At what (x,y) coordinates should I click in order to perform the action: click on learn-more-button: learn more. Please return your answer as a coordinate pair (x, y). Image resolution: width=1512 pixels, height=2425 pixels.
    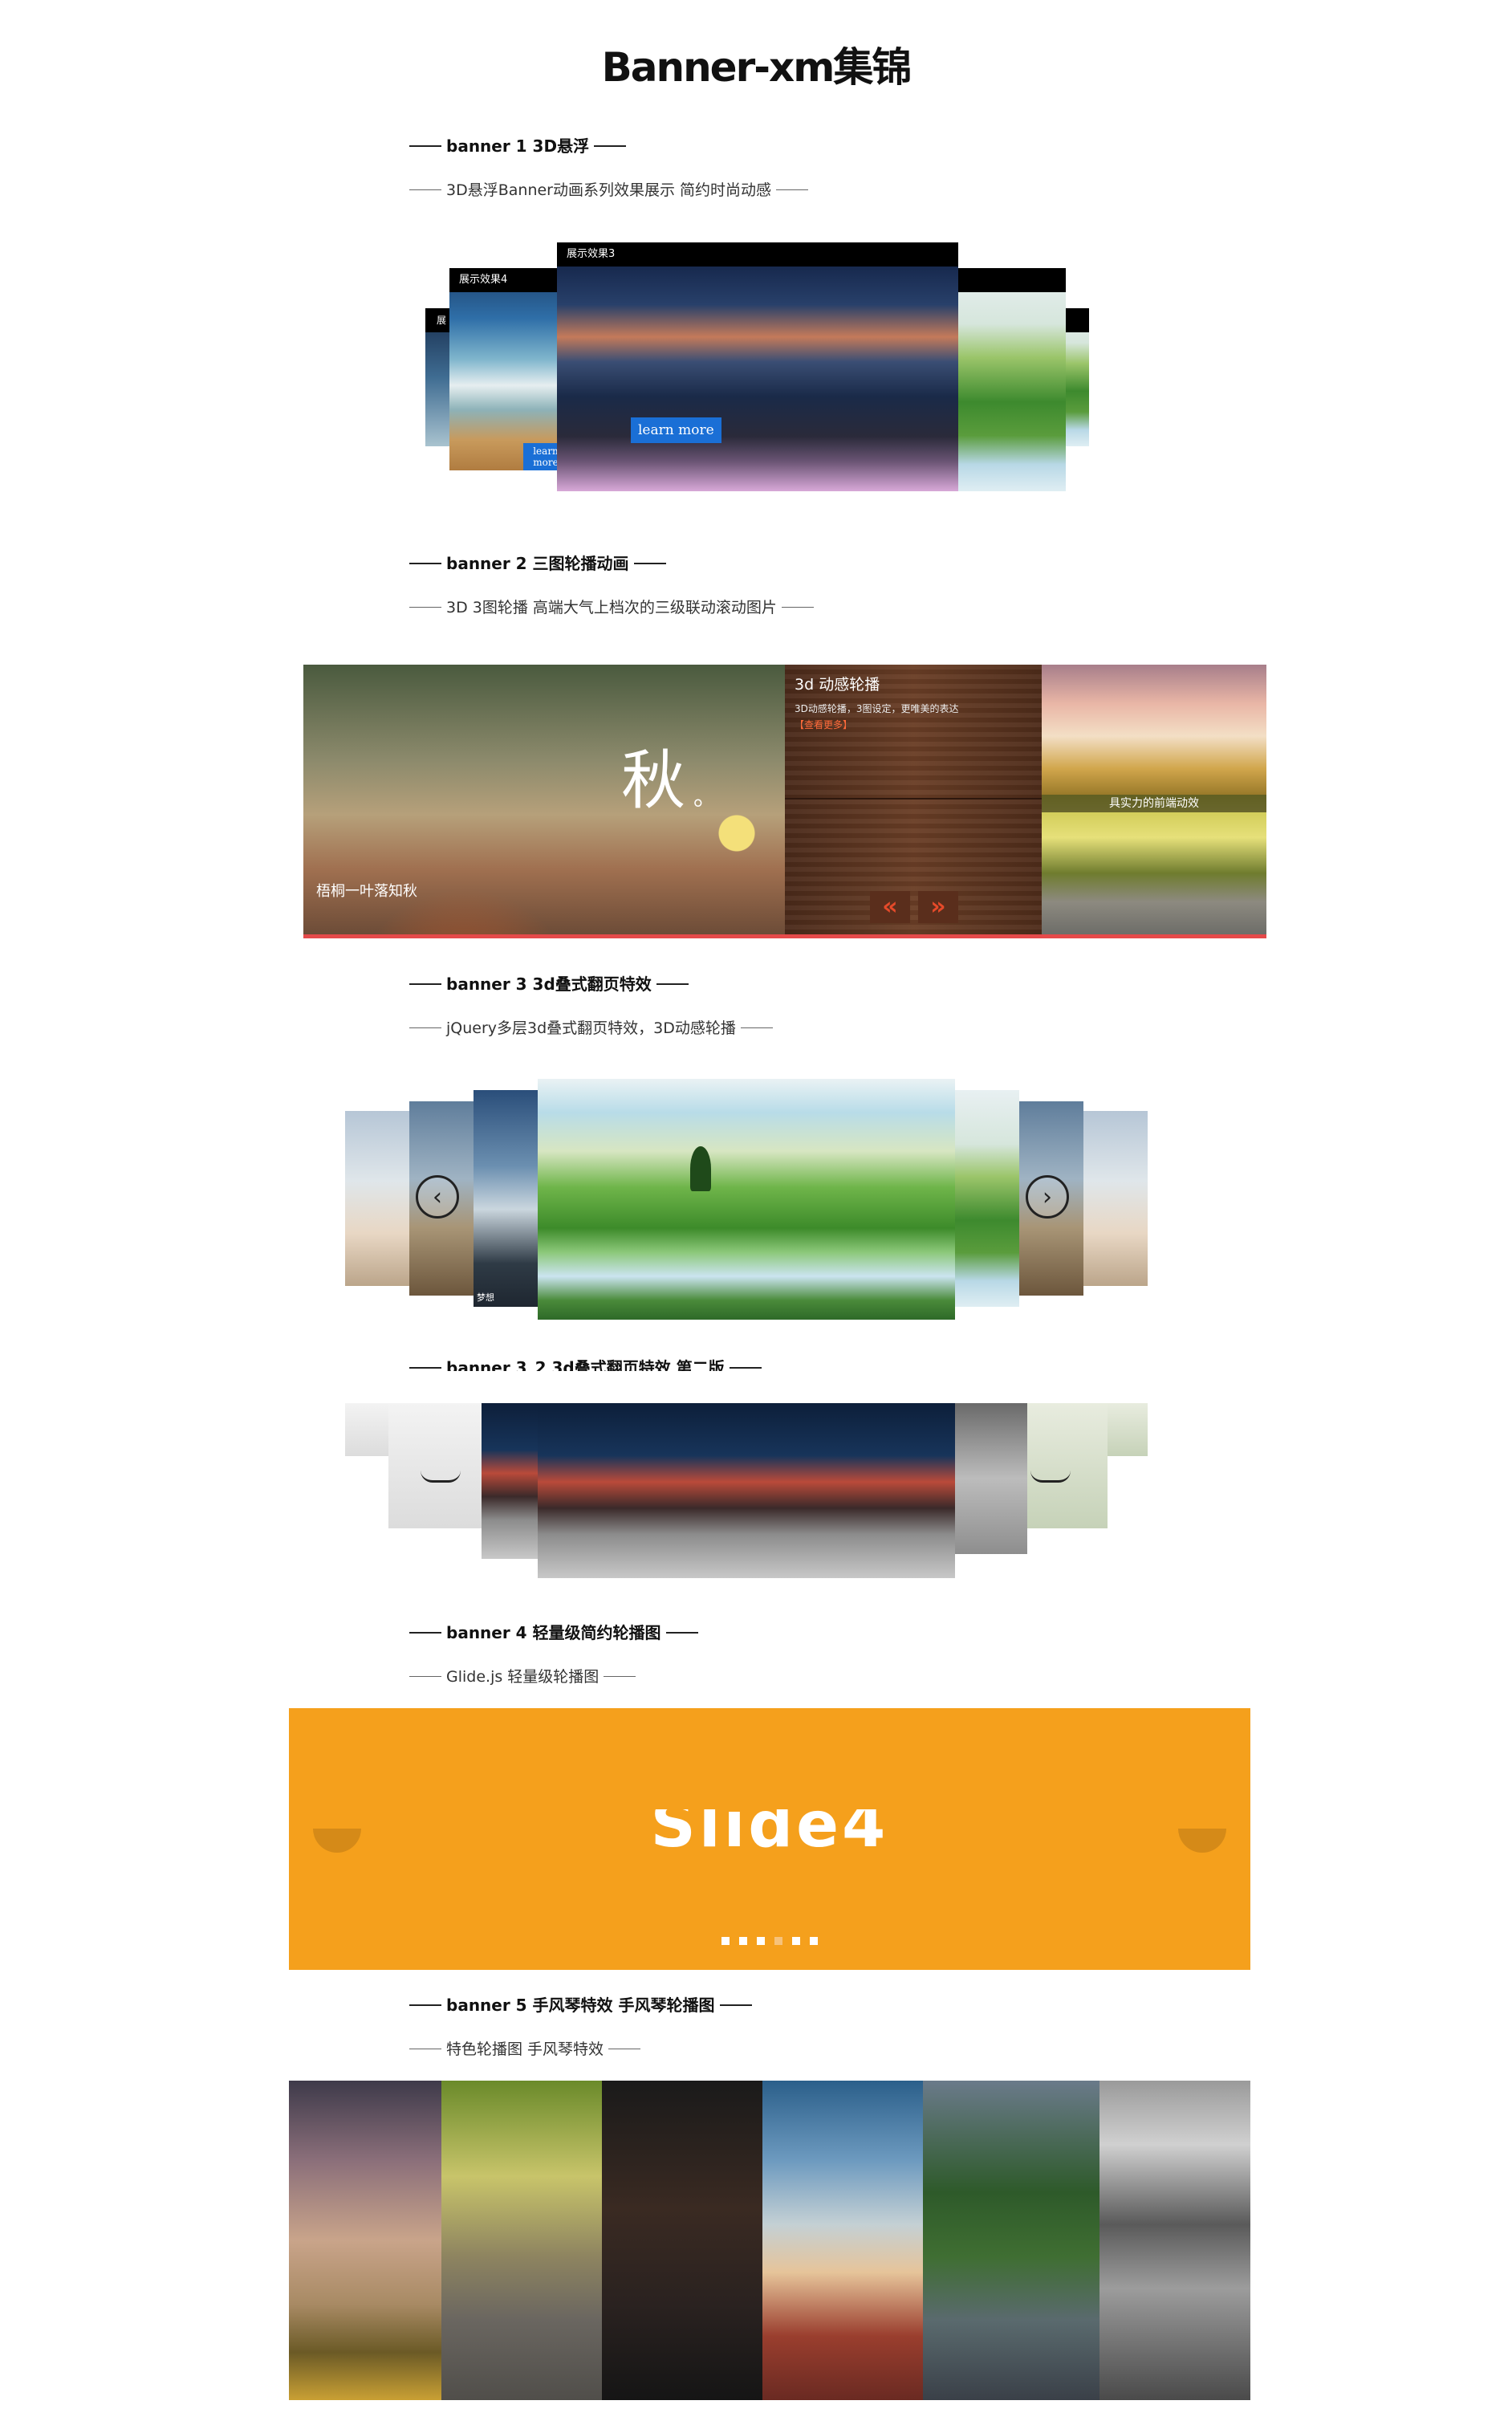
    Looking at the image, I should click on (676, 430).